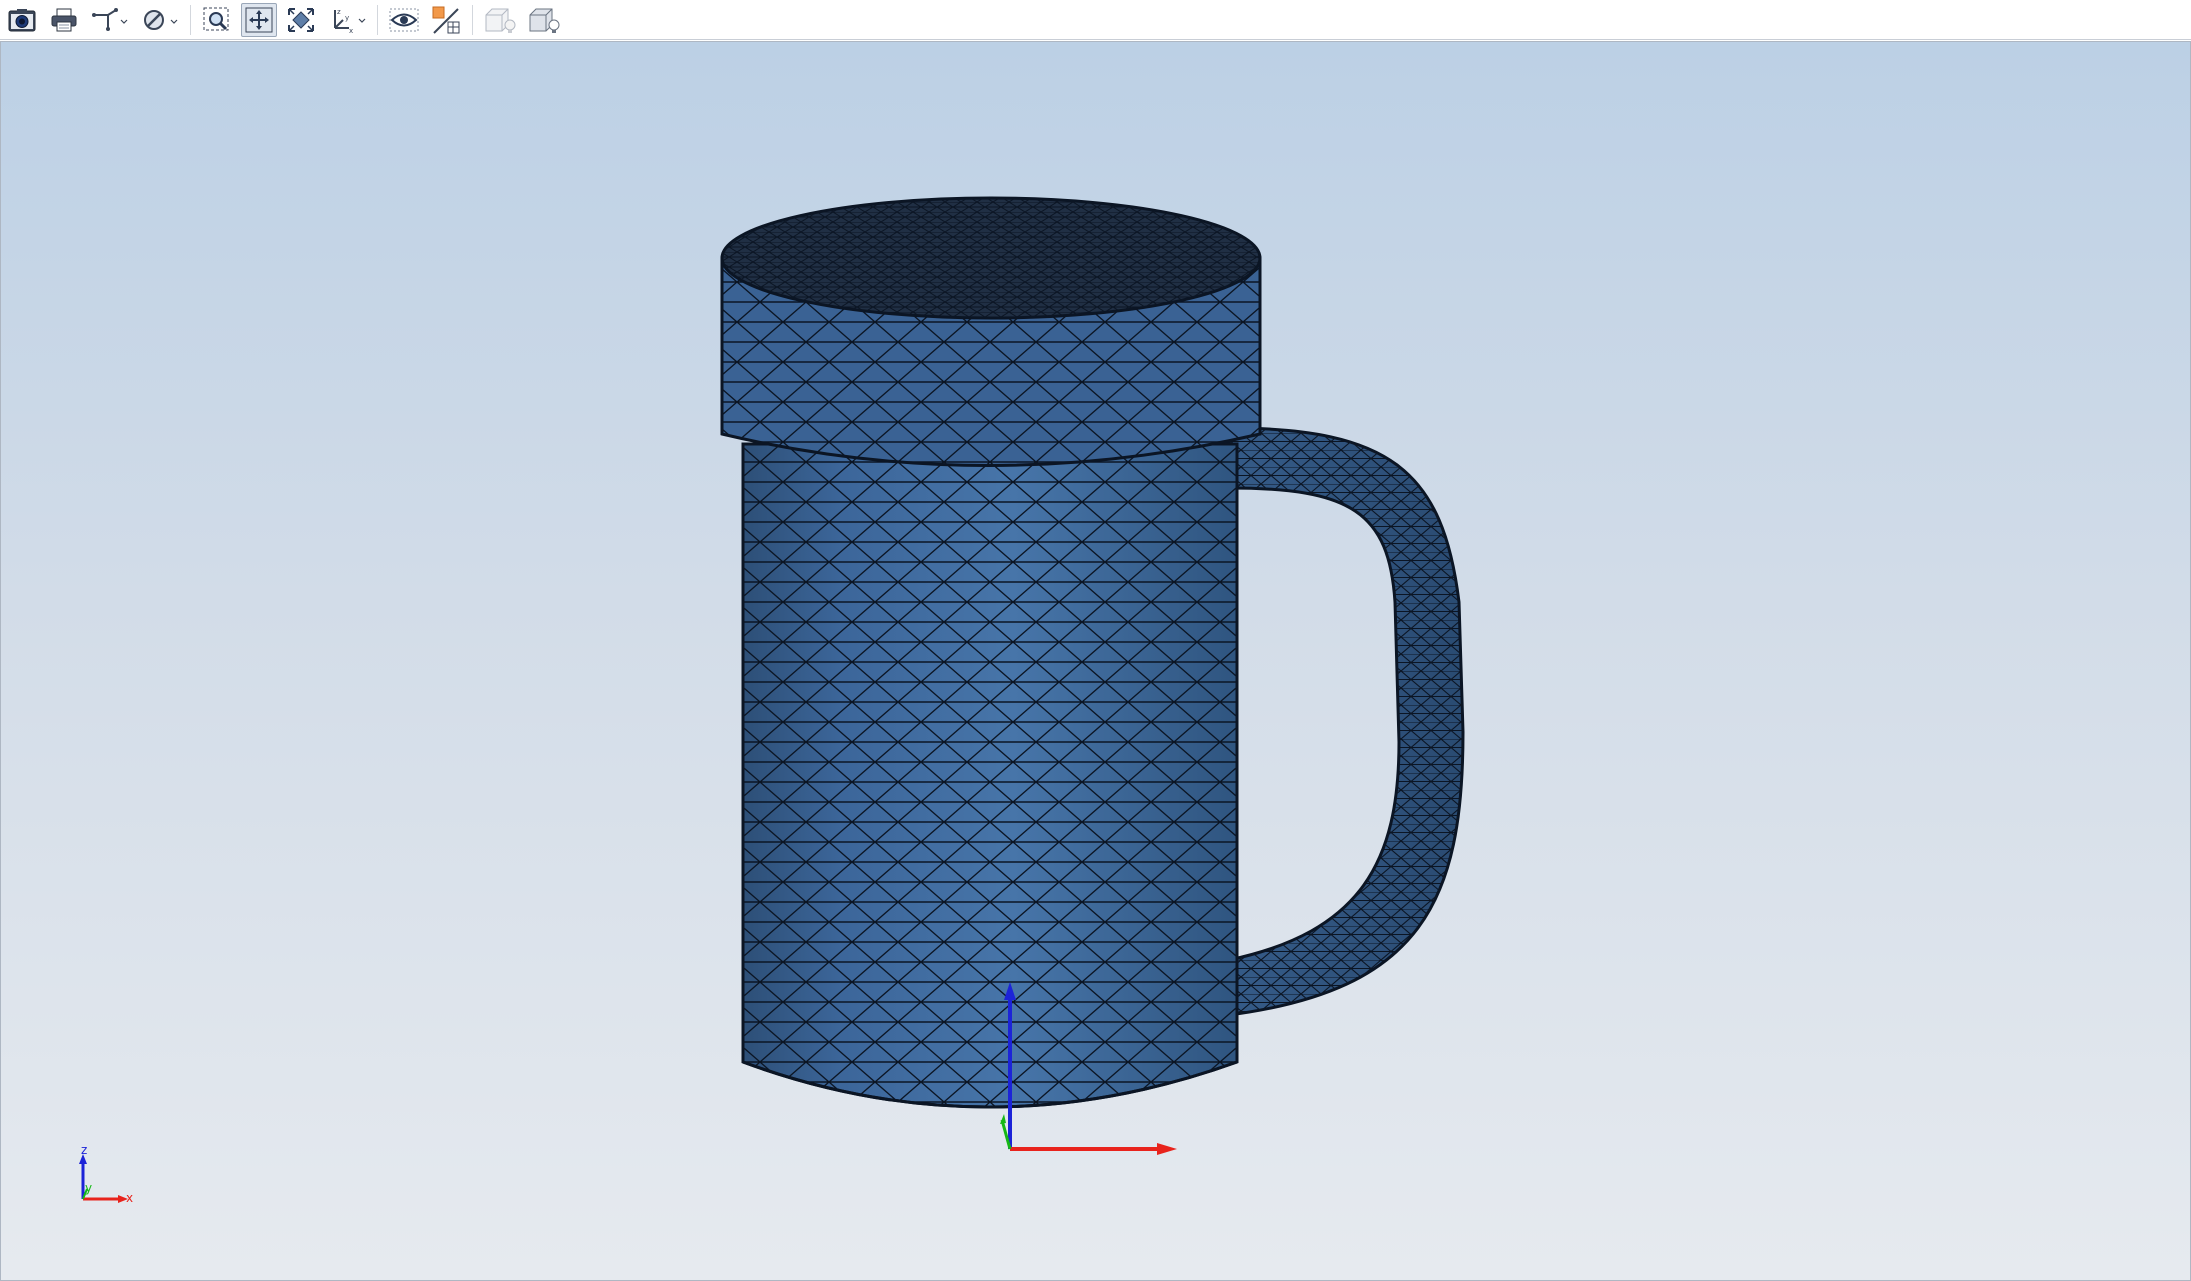 Image resolution: width=2191 pixels, height=1281 pixels. What do you see at coordinates (339, 12) in the screenshot?
I see `svg-text: z` at bounding box center [339, 12].